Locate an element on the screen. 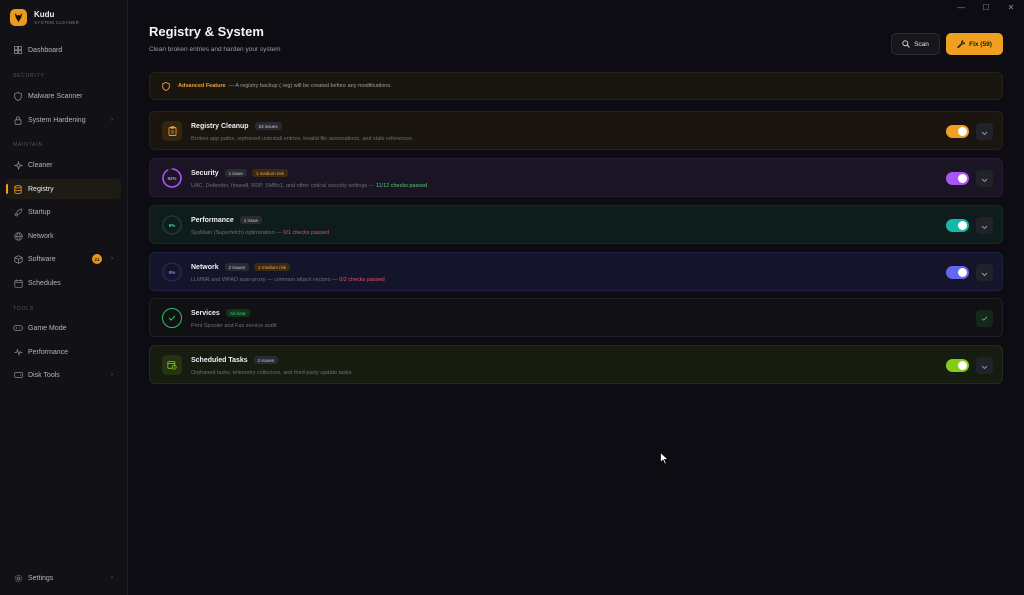 This screenshot has height=595, width=1024. nav-label: Disk Tools is located at coordinates (44, 375).